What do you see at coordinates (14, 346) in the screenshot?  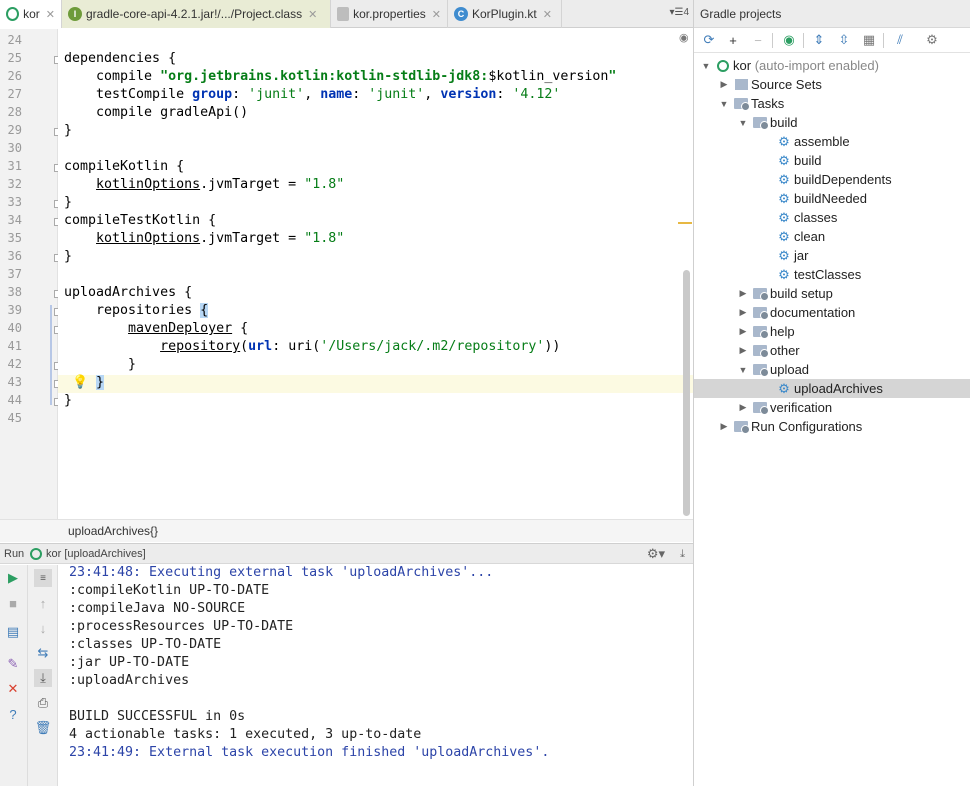 I see `line-number: 41` at bounding box center [14, 346].